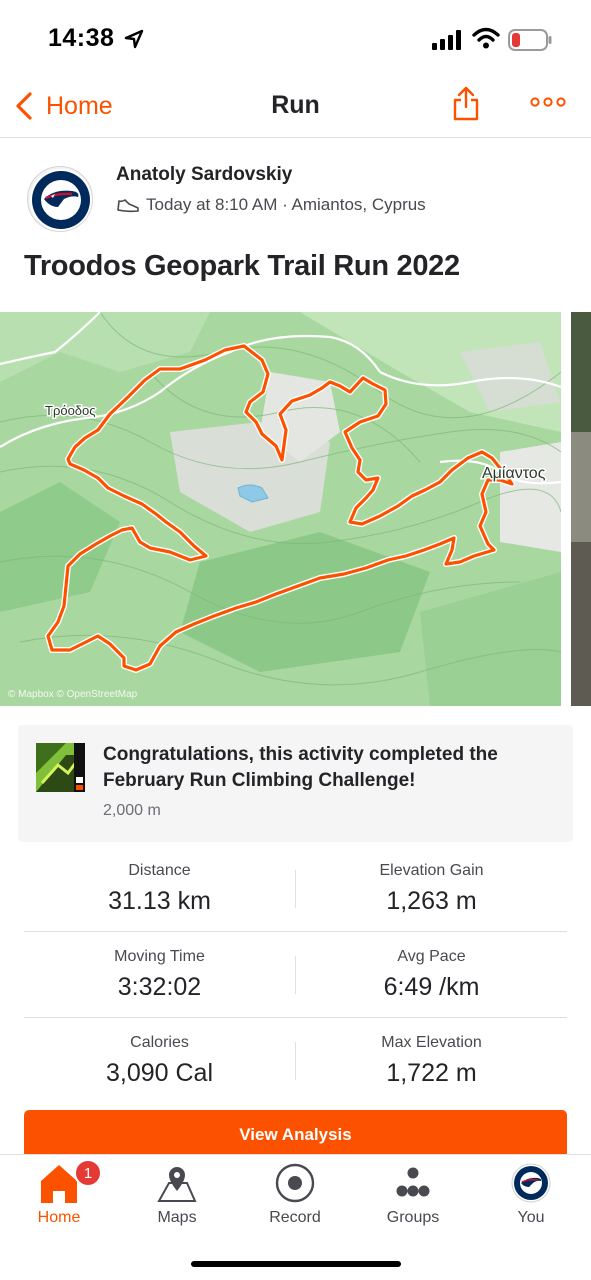 Image resolution: width=591 pixels, height=1280 pixels. Describe the element at coordinates (79, 105) in the screenshot. I see `back-label: Home` at that location.